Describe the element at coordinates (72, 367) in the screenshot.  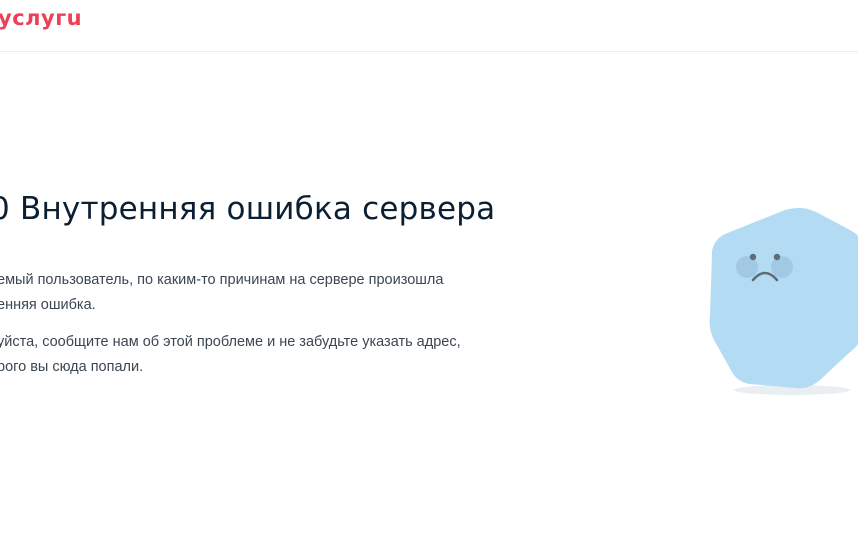
I see `error-instructions-line: рого вы сюда попали.` at that location.